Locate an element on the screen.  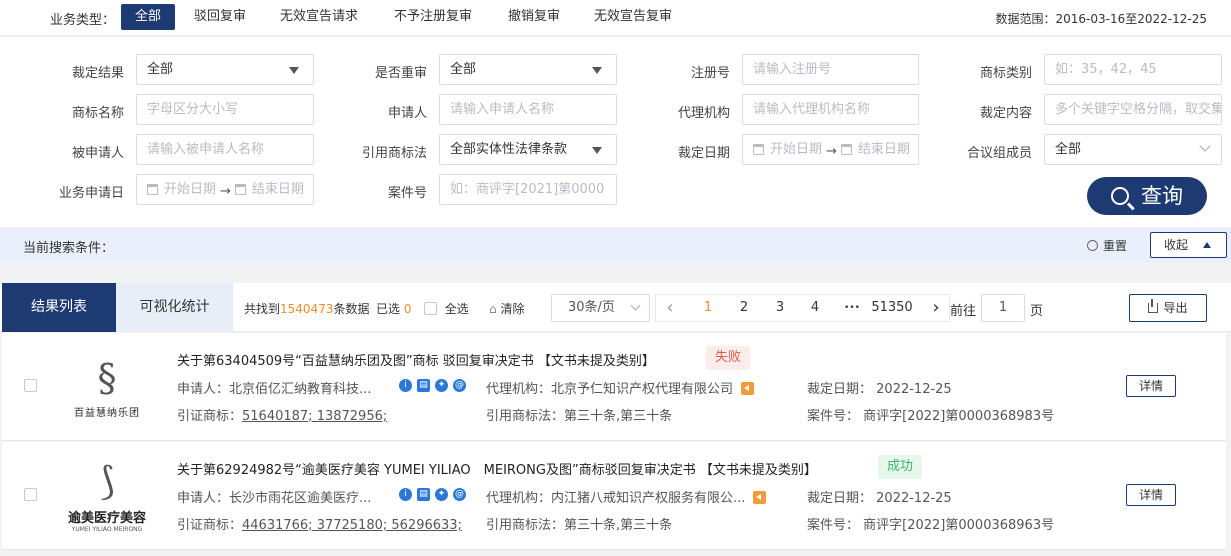
class-input: 如：35，42，45 is located at coordinates (1133, 69).